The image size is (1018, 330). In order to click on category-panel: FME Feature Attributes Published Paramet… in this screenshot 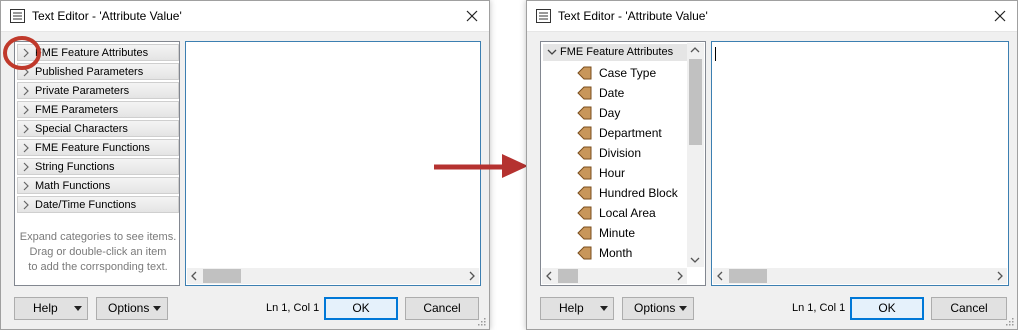, I will do `click(97, 163)`.